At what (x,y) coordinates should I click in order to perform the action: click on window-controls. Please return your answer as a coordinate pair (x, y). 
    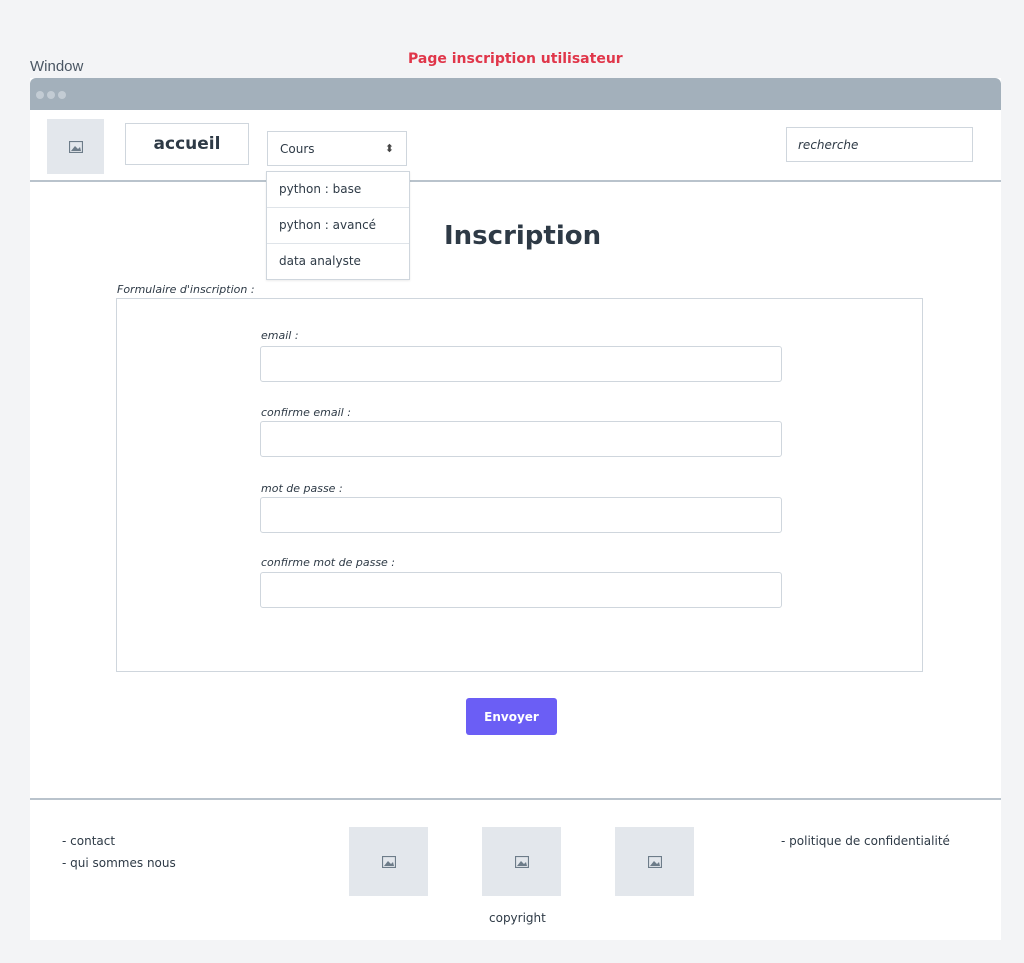
    Looking at the image, I should click on (51, 95).